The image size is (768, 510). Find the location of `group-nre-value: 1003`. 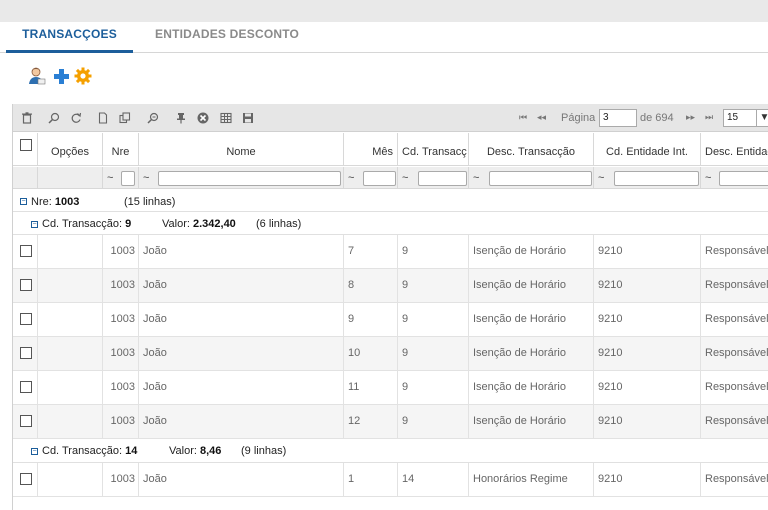

group-nre-value: 1003 is located at coordinates (67, 202).